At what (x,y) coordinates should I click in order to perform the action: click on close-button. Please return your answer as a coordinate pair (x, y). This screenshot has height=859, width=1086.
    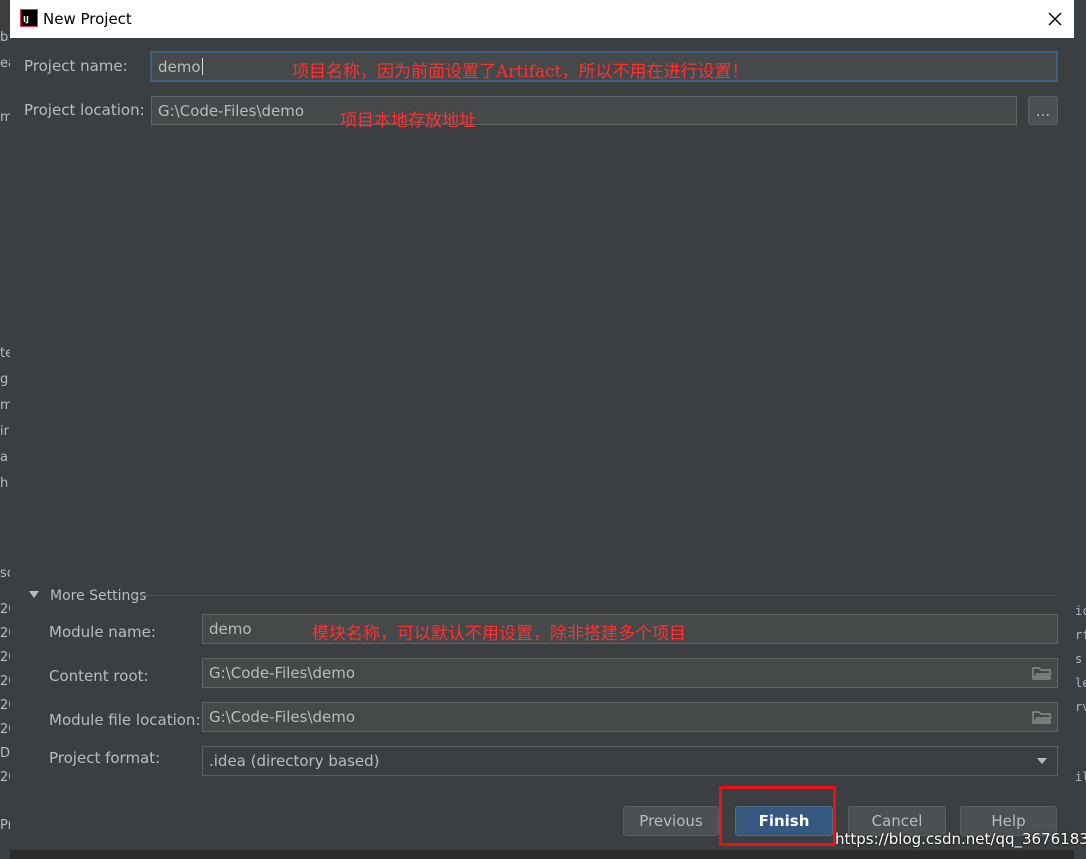
    Looking at the image, I should click on (1055, 19).